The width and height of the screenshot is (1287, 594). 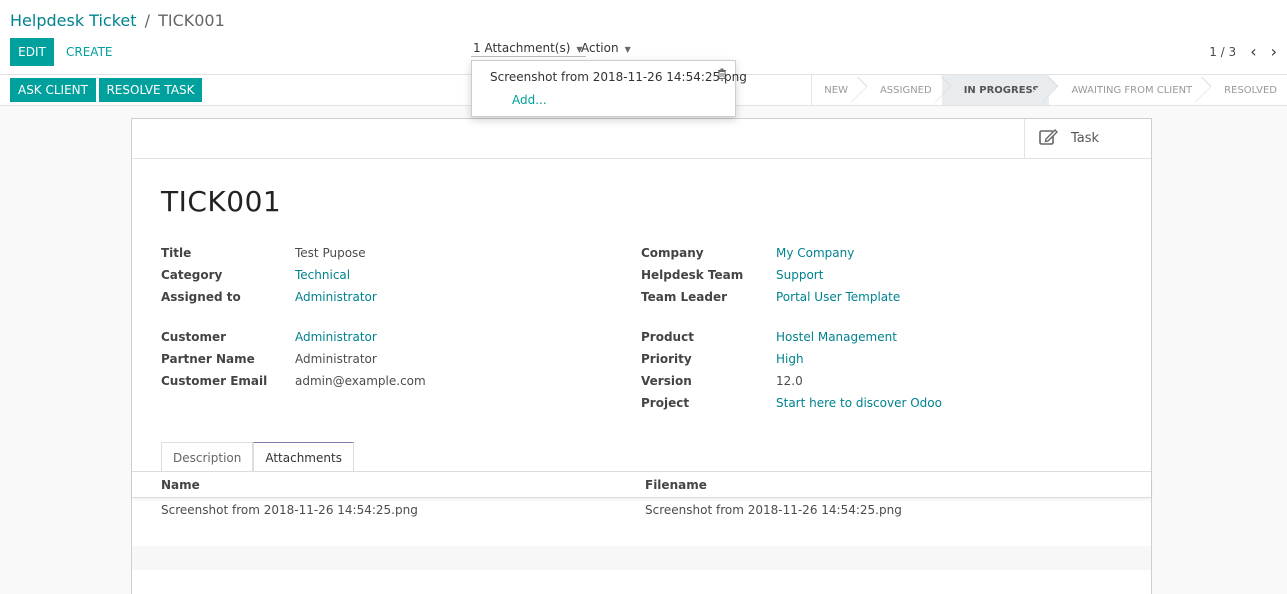 I want to click on edit-icon, so click(x=1049, y=139).